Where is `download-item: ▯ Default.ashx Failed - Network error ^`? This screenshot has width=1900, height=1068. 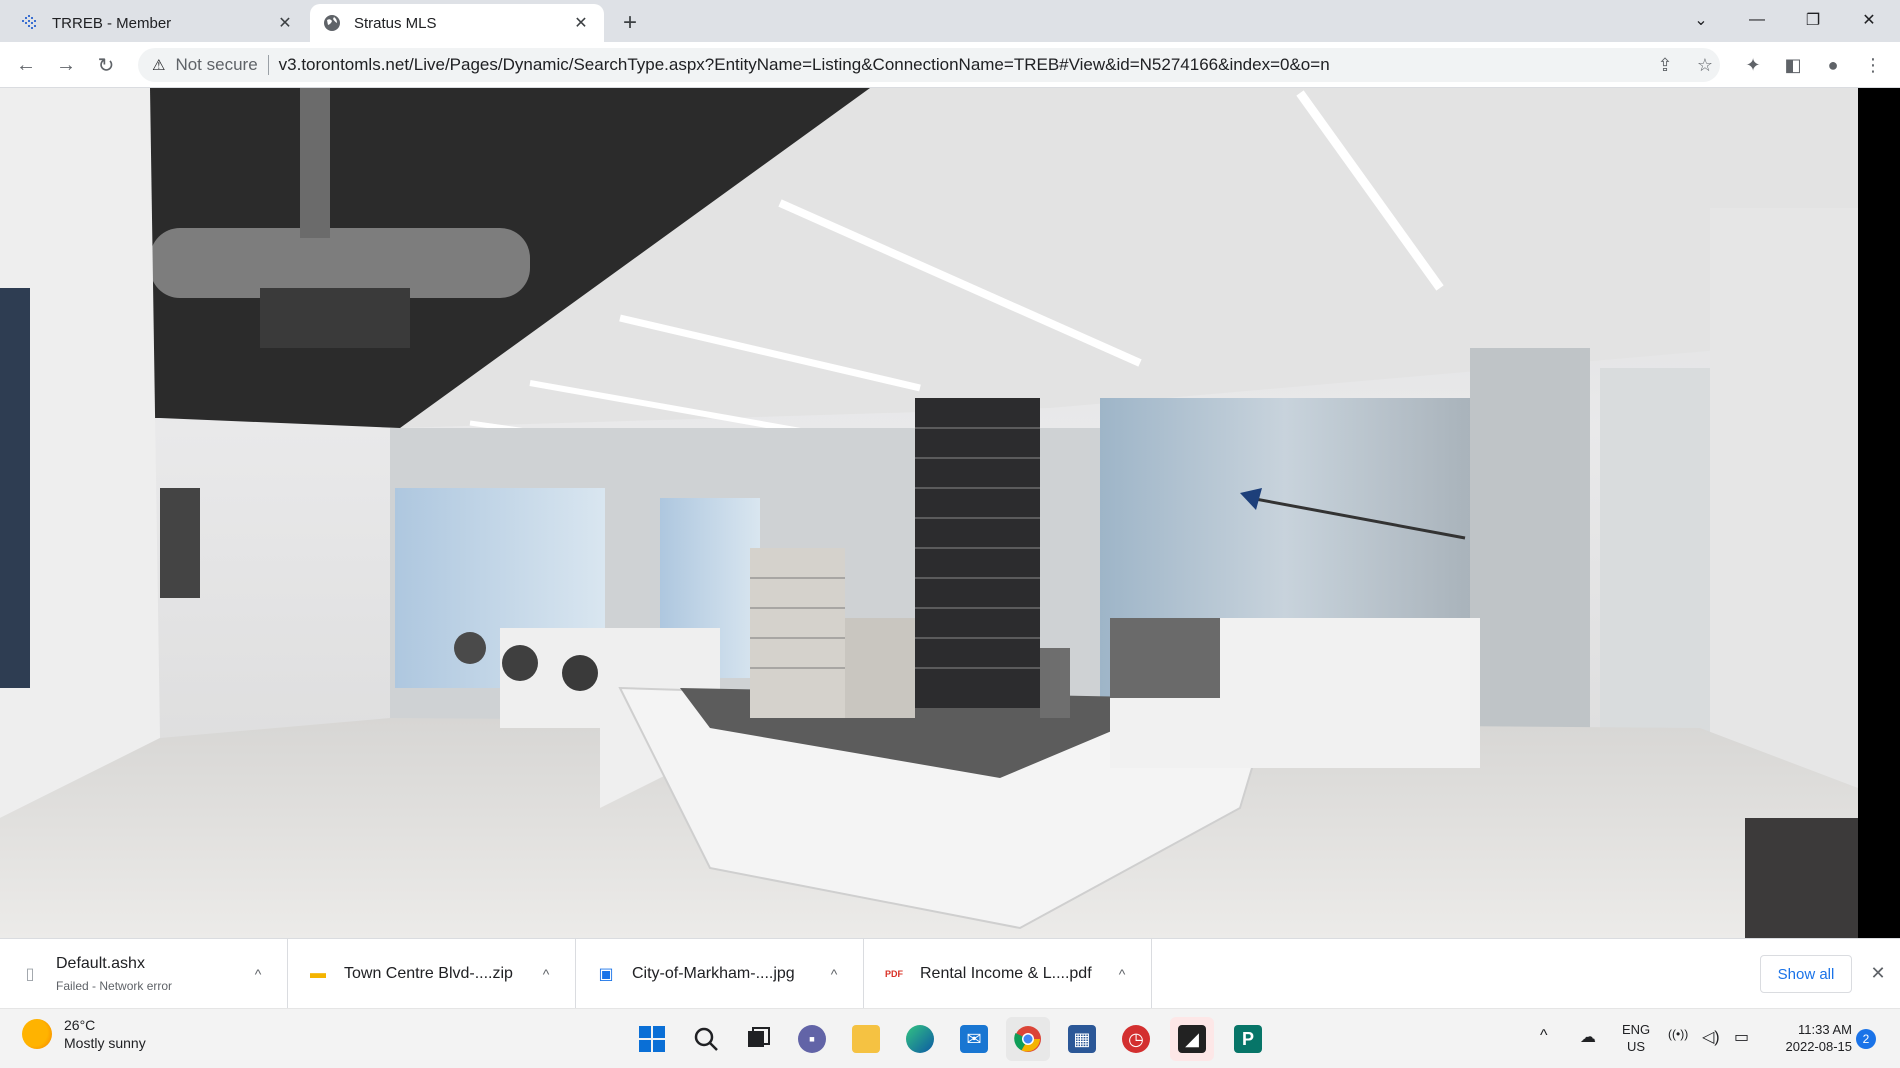
download-item: ▯ Default.ashx Failed - Network error ^ is located at coordinates (144, 974).